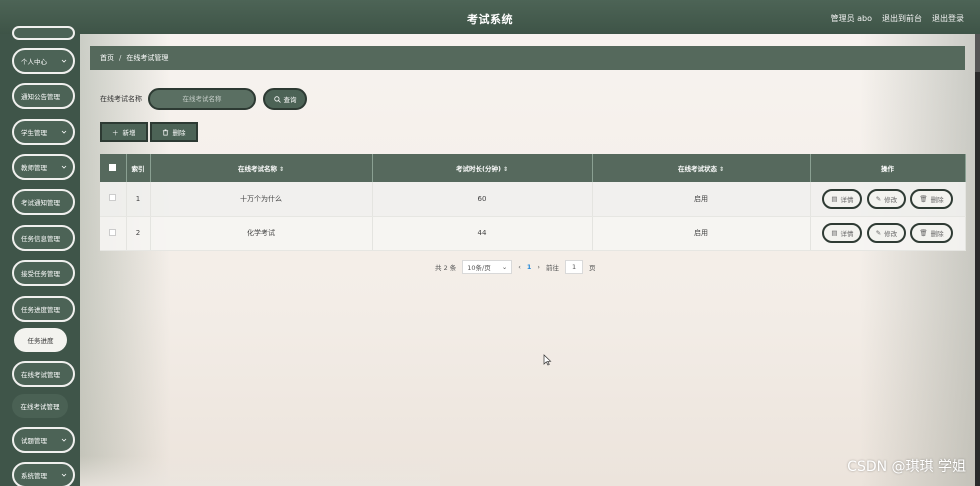 This screenshot has width=980, height=486. What do you see at coordinates (529, 267) in the screenshot?
I see `current-page-number: 1` at bounding box center [529, 267].